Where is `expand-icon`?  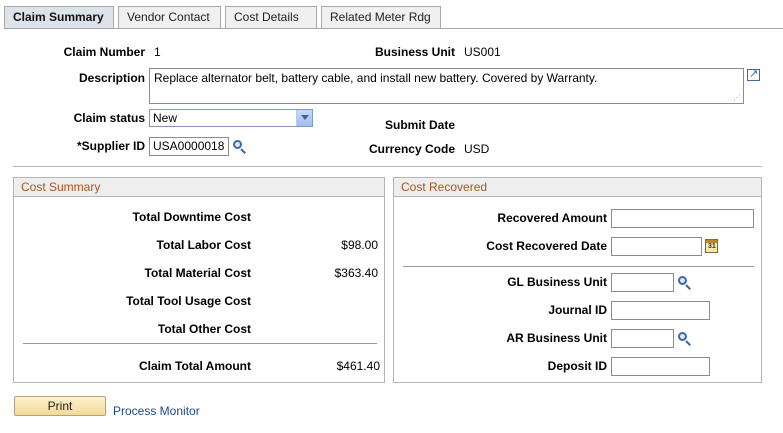
expand-icon is located at coordinates (753, 74).